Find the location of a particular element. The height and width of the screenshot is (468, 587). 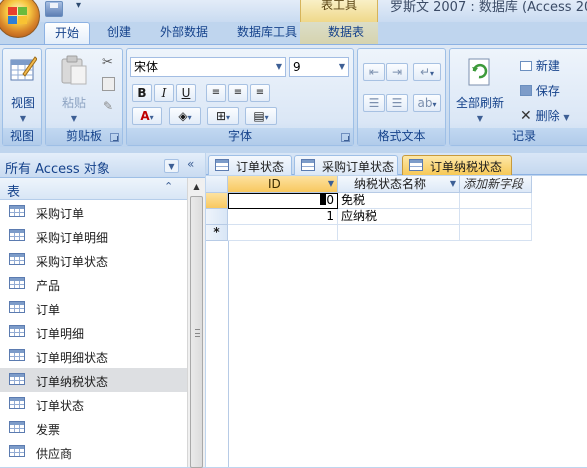

new-record-icon is located at coordinates (526, 66).